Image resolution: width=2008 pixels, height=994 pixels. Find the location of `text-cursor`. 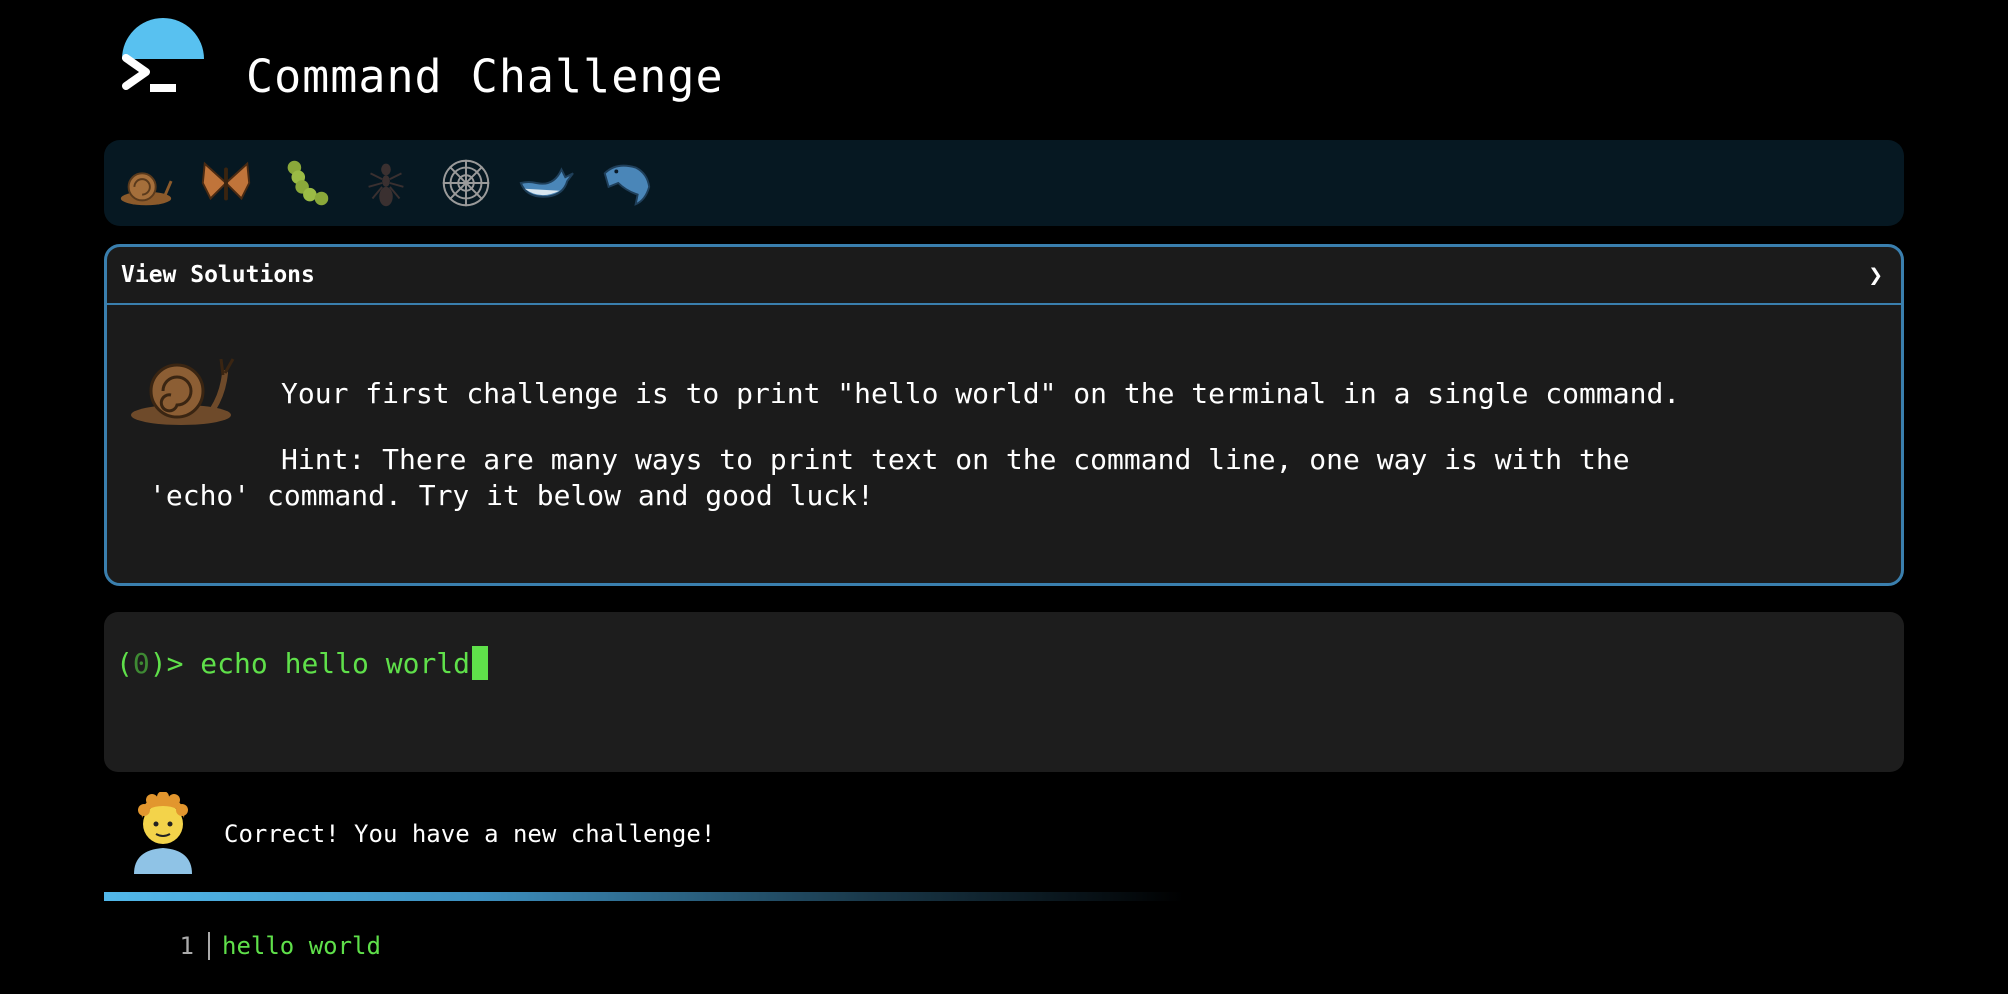

text-cursor is located at coordinates (480, 663).